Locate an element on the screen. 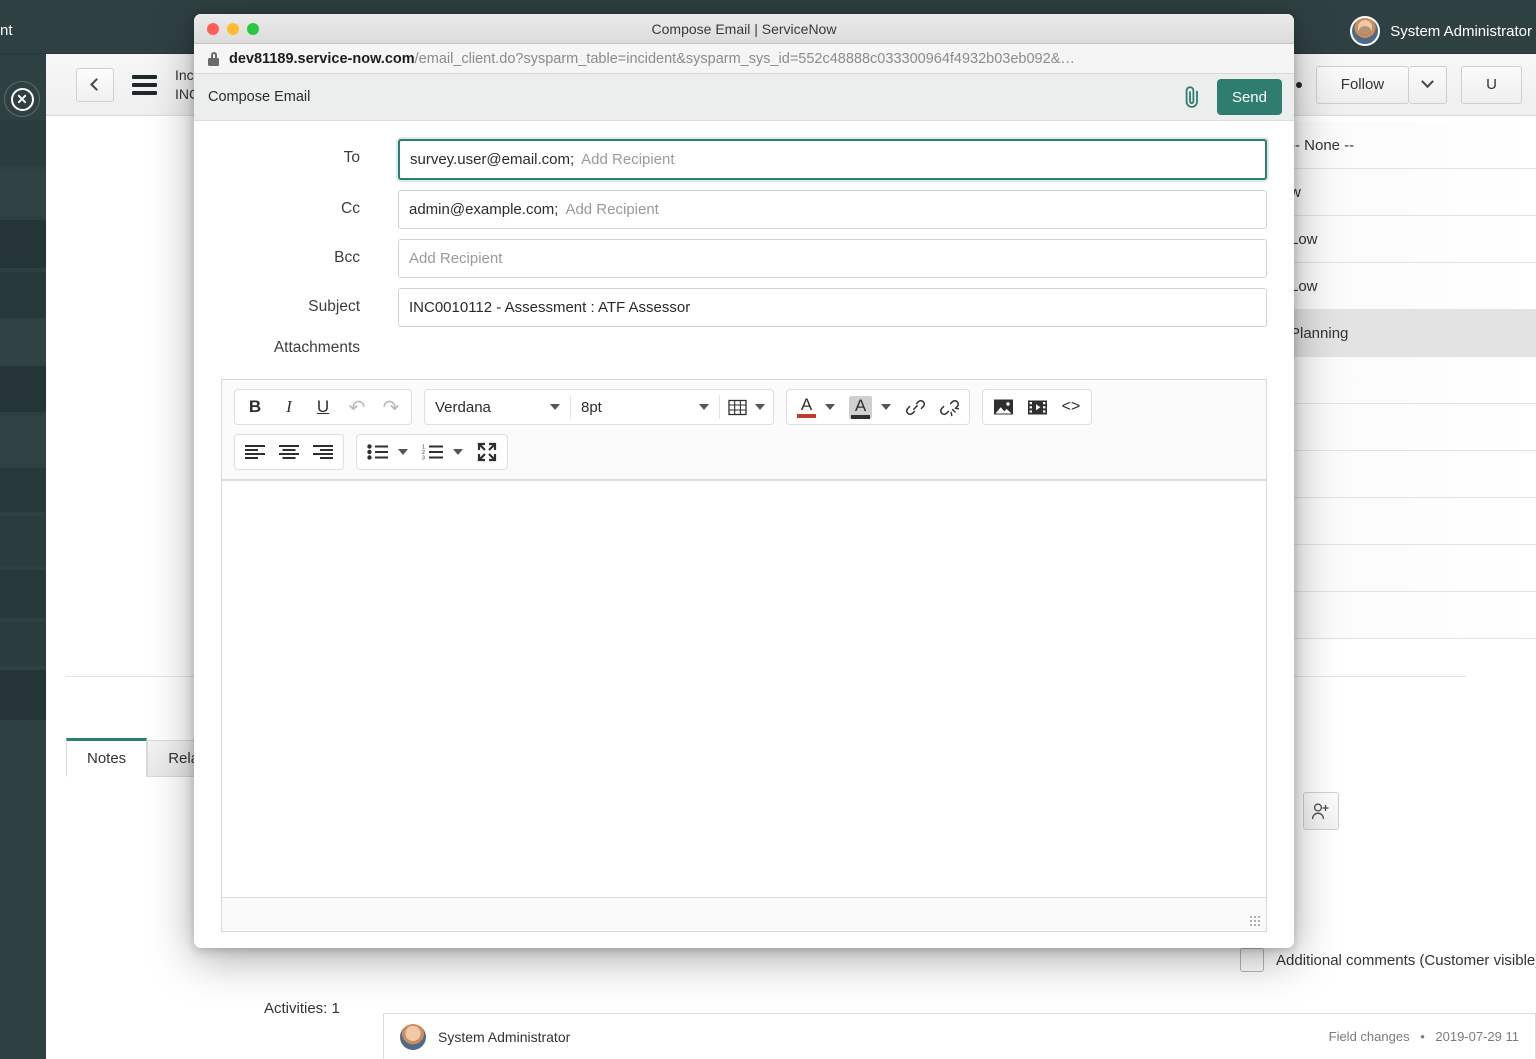 Image resolution: width=1536 pixels, height=1059 pixels. align-center-button is located at coordinates (289, 452).